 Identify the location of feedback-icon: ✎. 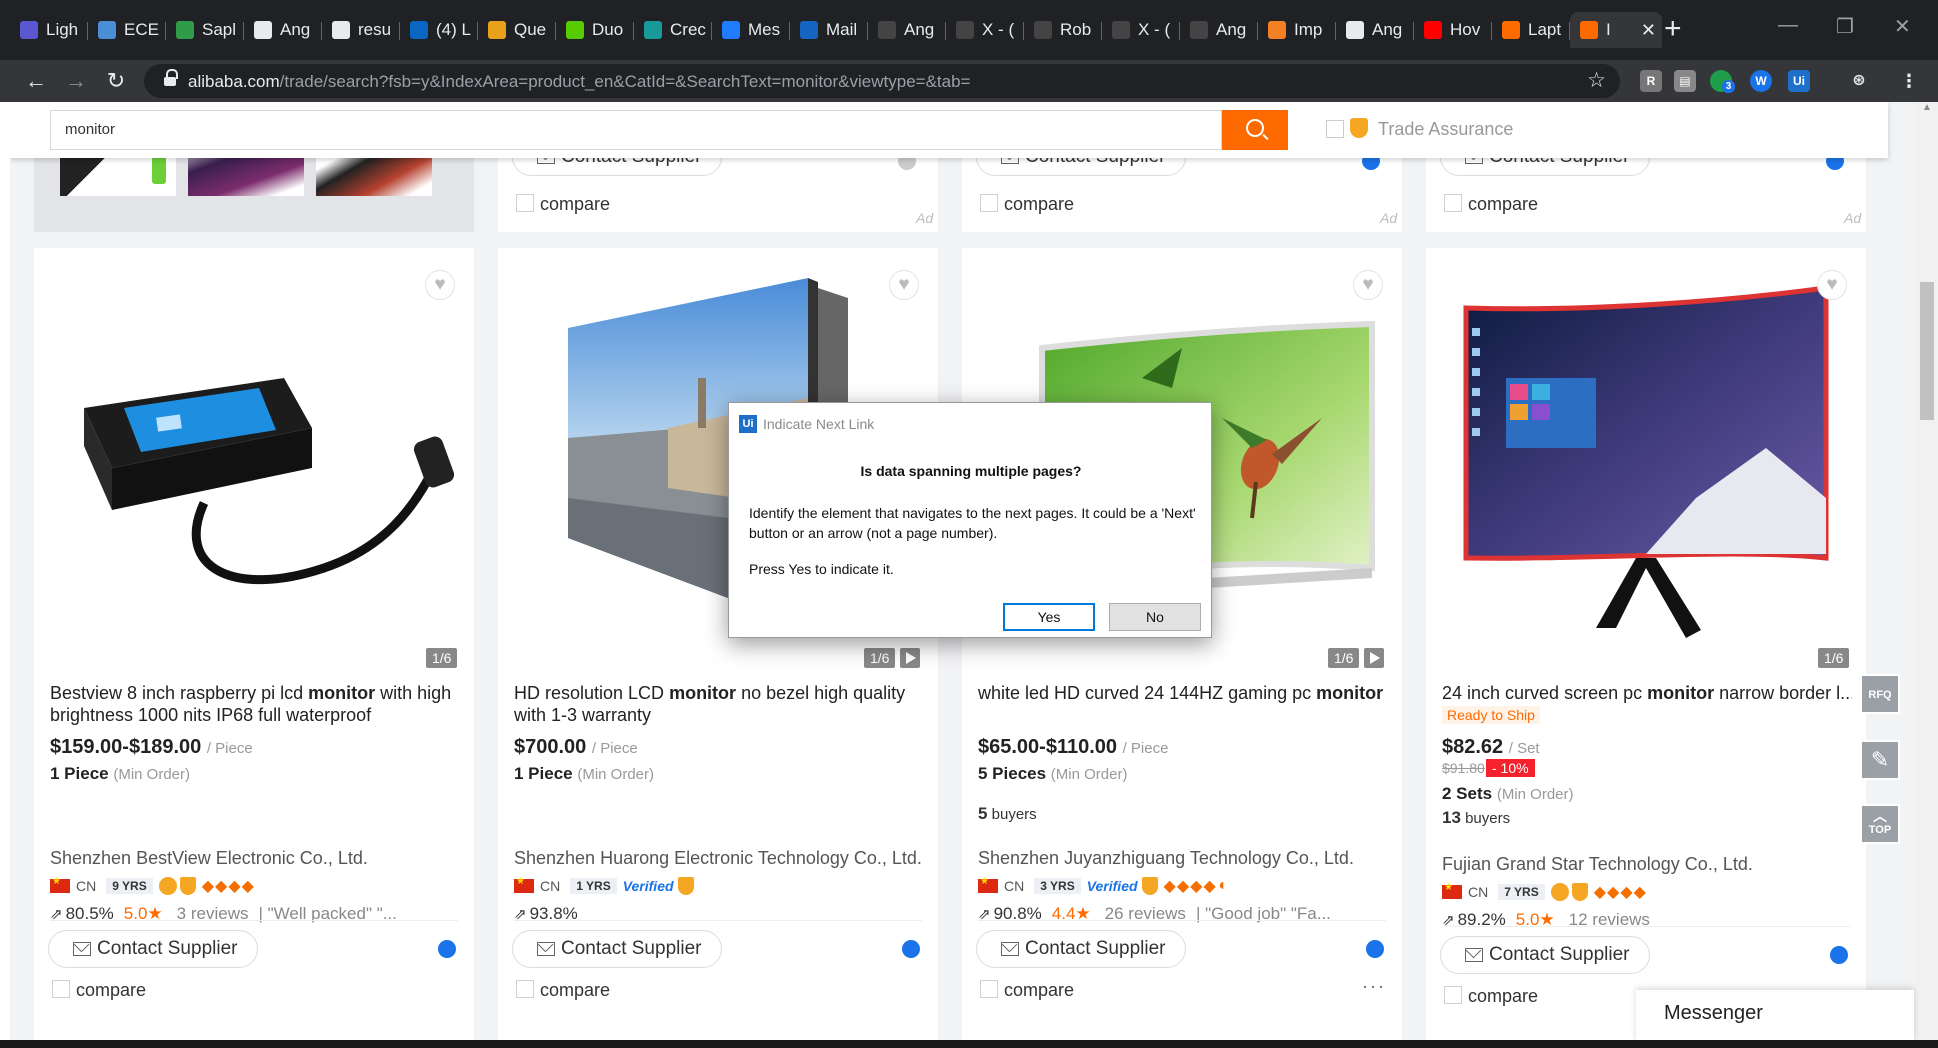
(1880, 760).